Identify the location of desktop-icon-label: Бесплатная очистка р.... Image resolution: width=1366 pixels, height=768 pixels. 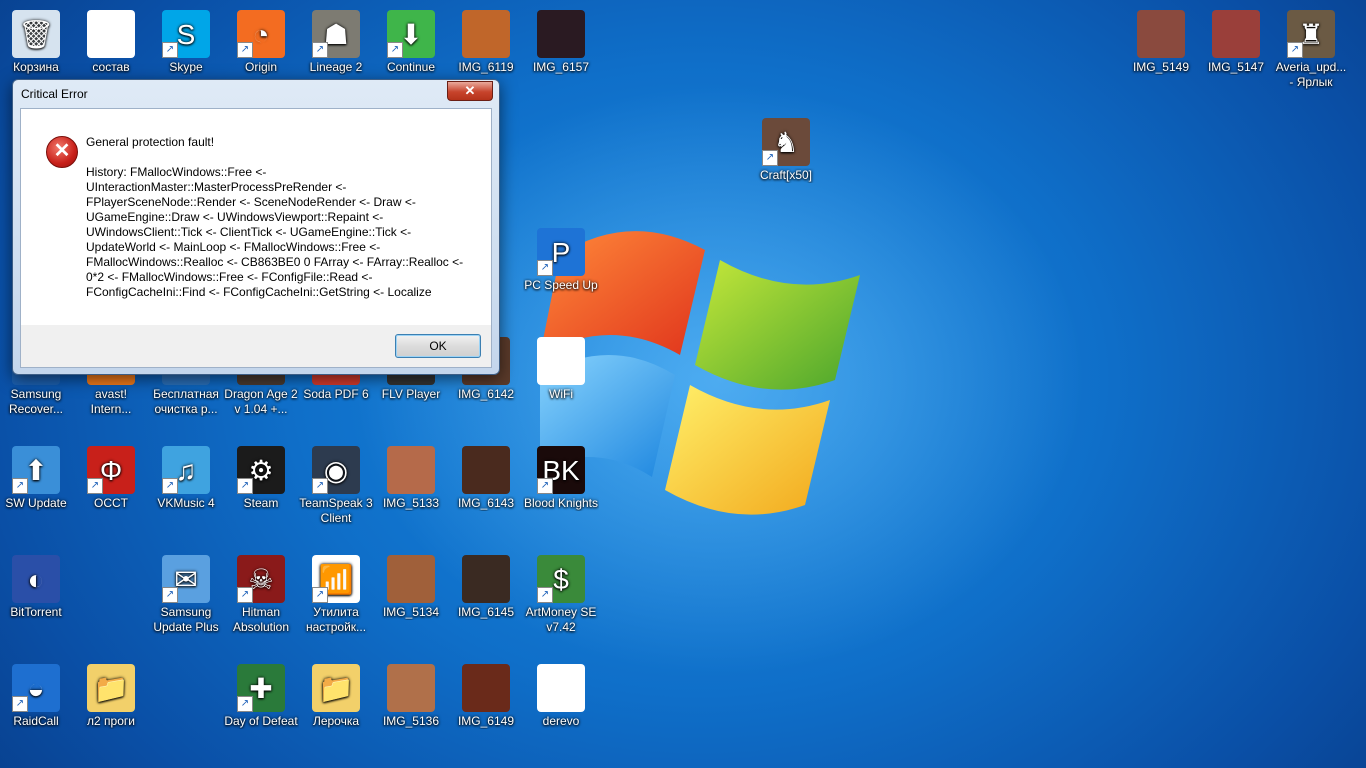
(186, 401).